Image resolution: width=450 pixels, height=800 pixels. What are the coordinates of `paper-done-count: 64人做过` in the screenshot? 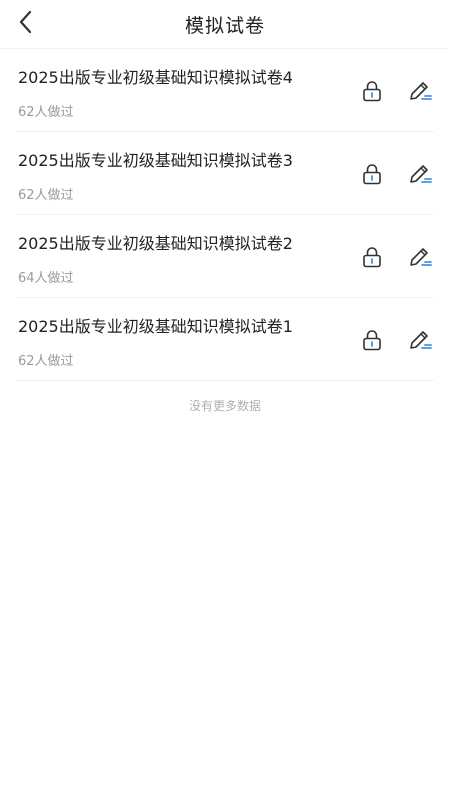 It's located at (46, 278).